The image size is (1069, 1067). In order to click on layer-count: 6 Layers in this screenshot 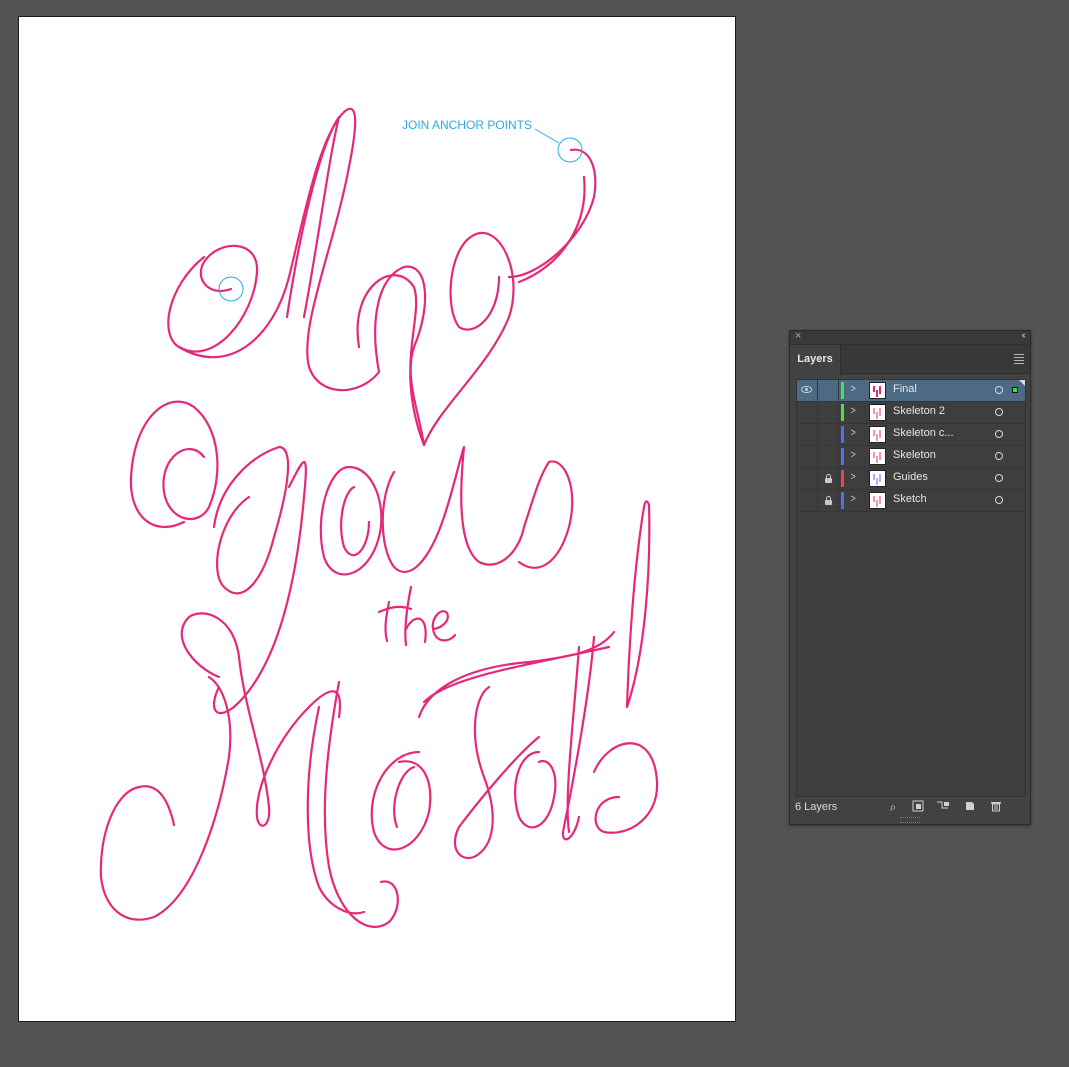, I will do `click(816, 807)`.